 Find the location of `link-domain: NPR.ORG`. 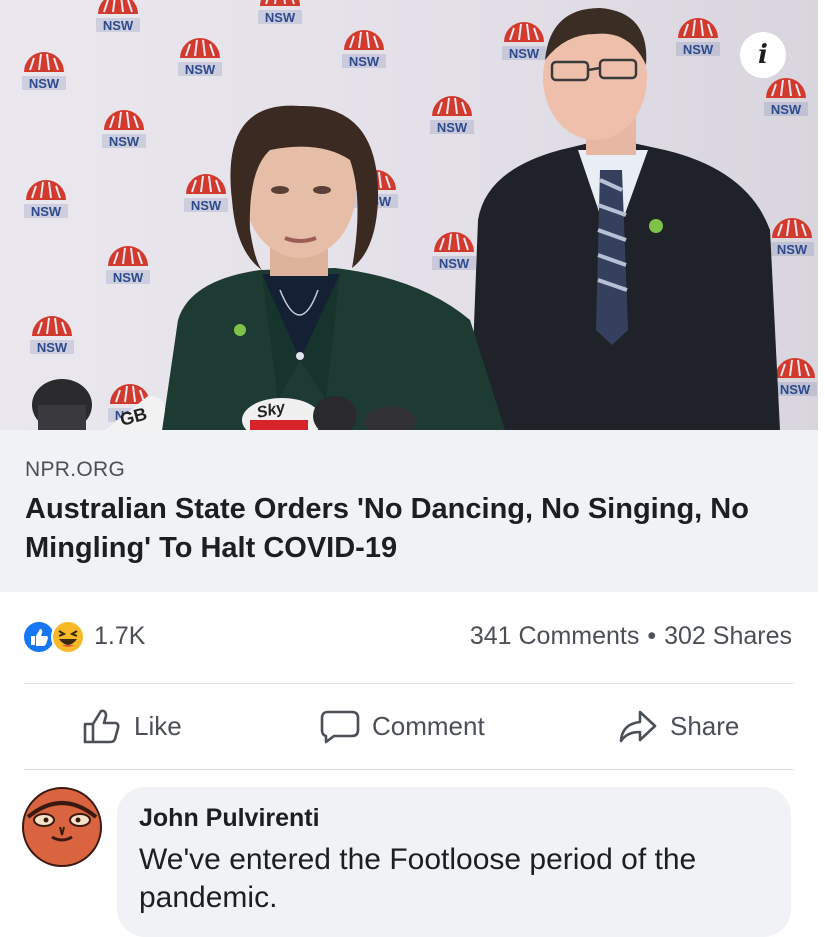

link-domain: NPR.ORG is located at coordinates (75, 469).